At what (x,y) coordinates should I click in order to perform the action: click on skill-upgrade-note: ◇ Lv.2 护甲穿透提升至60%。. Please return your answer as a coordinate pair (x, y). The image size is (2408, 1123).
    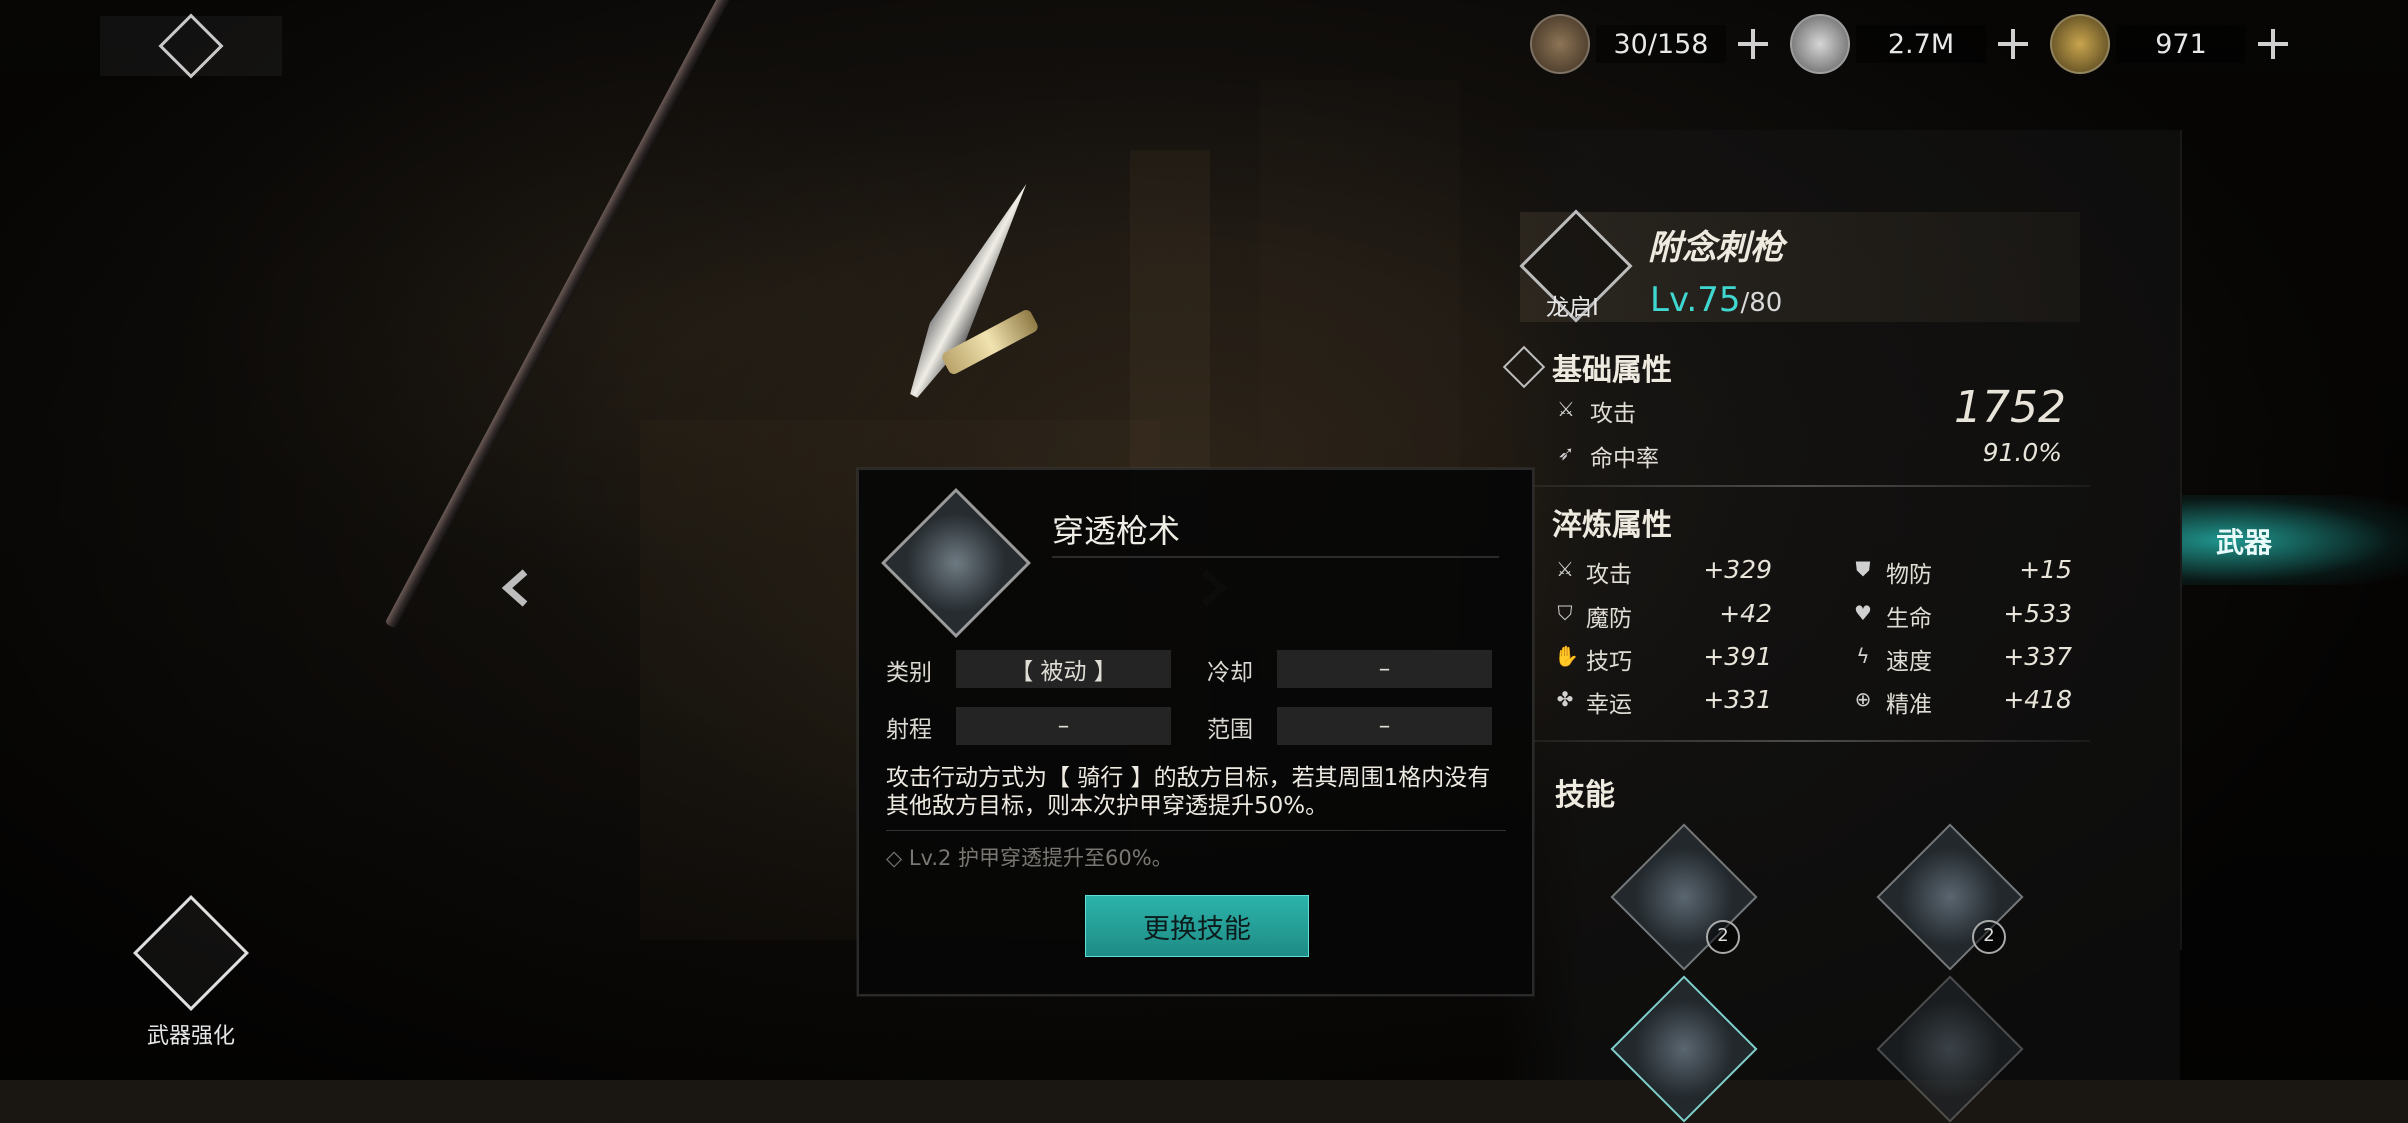
    Looking at the image, I should click on (1029, 857).